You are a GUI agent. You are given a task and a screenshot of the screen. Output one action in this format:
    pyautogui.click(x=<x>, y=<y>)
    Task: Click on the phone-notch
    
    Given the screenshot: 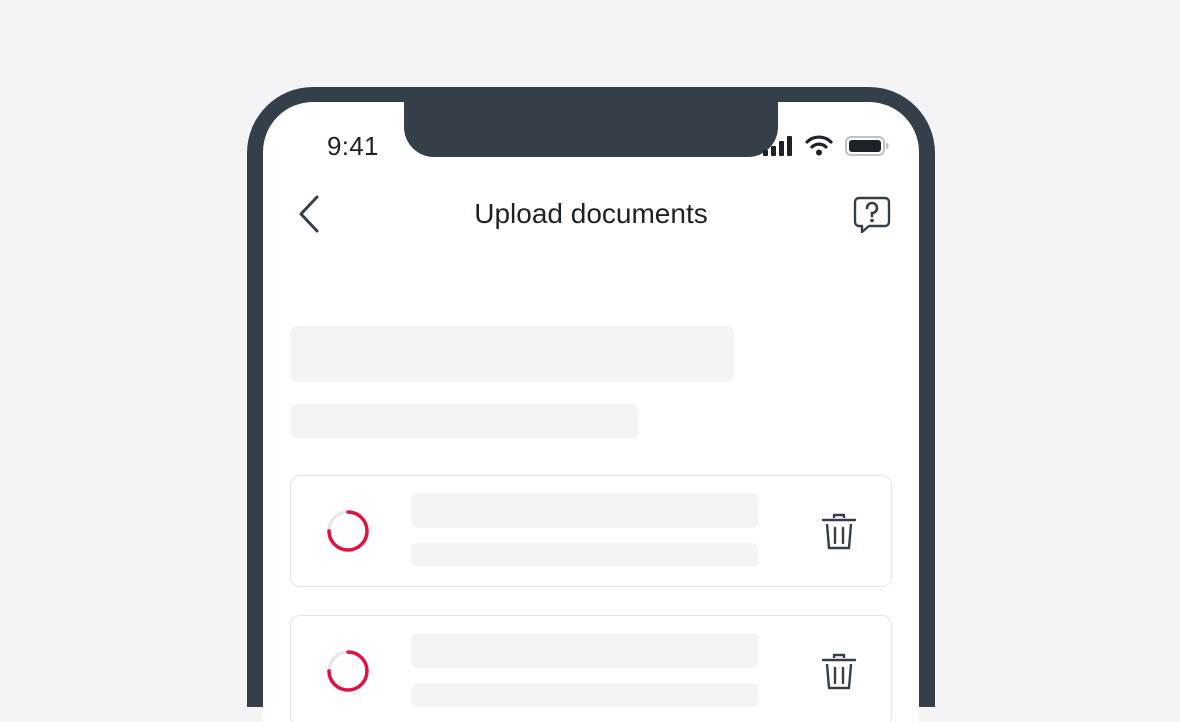 What is the action you would take?
    pyautogui.click(x=591, y=129)
    